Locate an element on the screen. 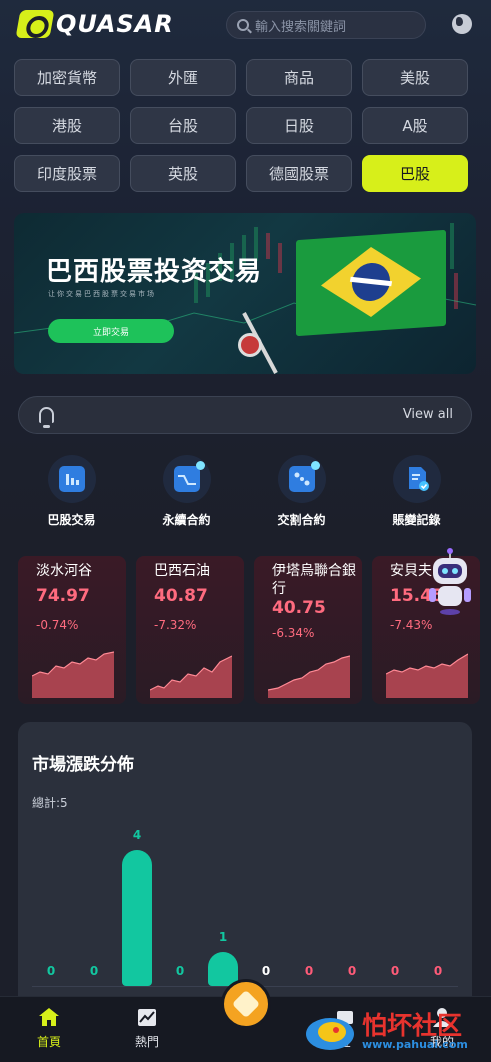 This screenshot has width=491, height=1062. distribution-bar-value: 4 is located at coordinates (137, 835).